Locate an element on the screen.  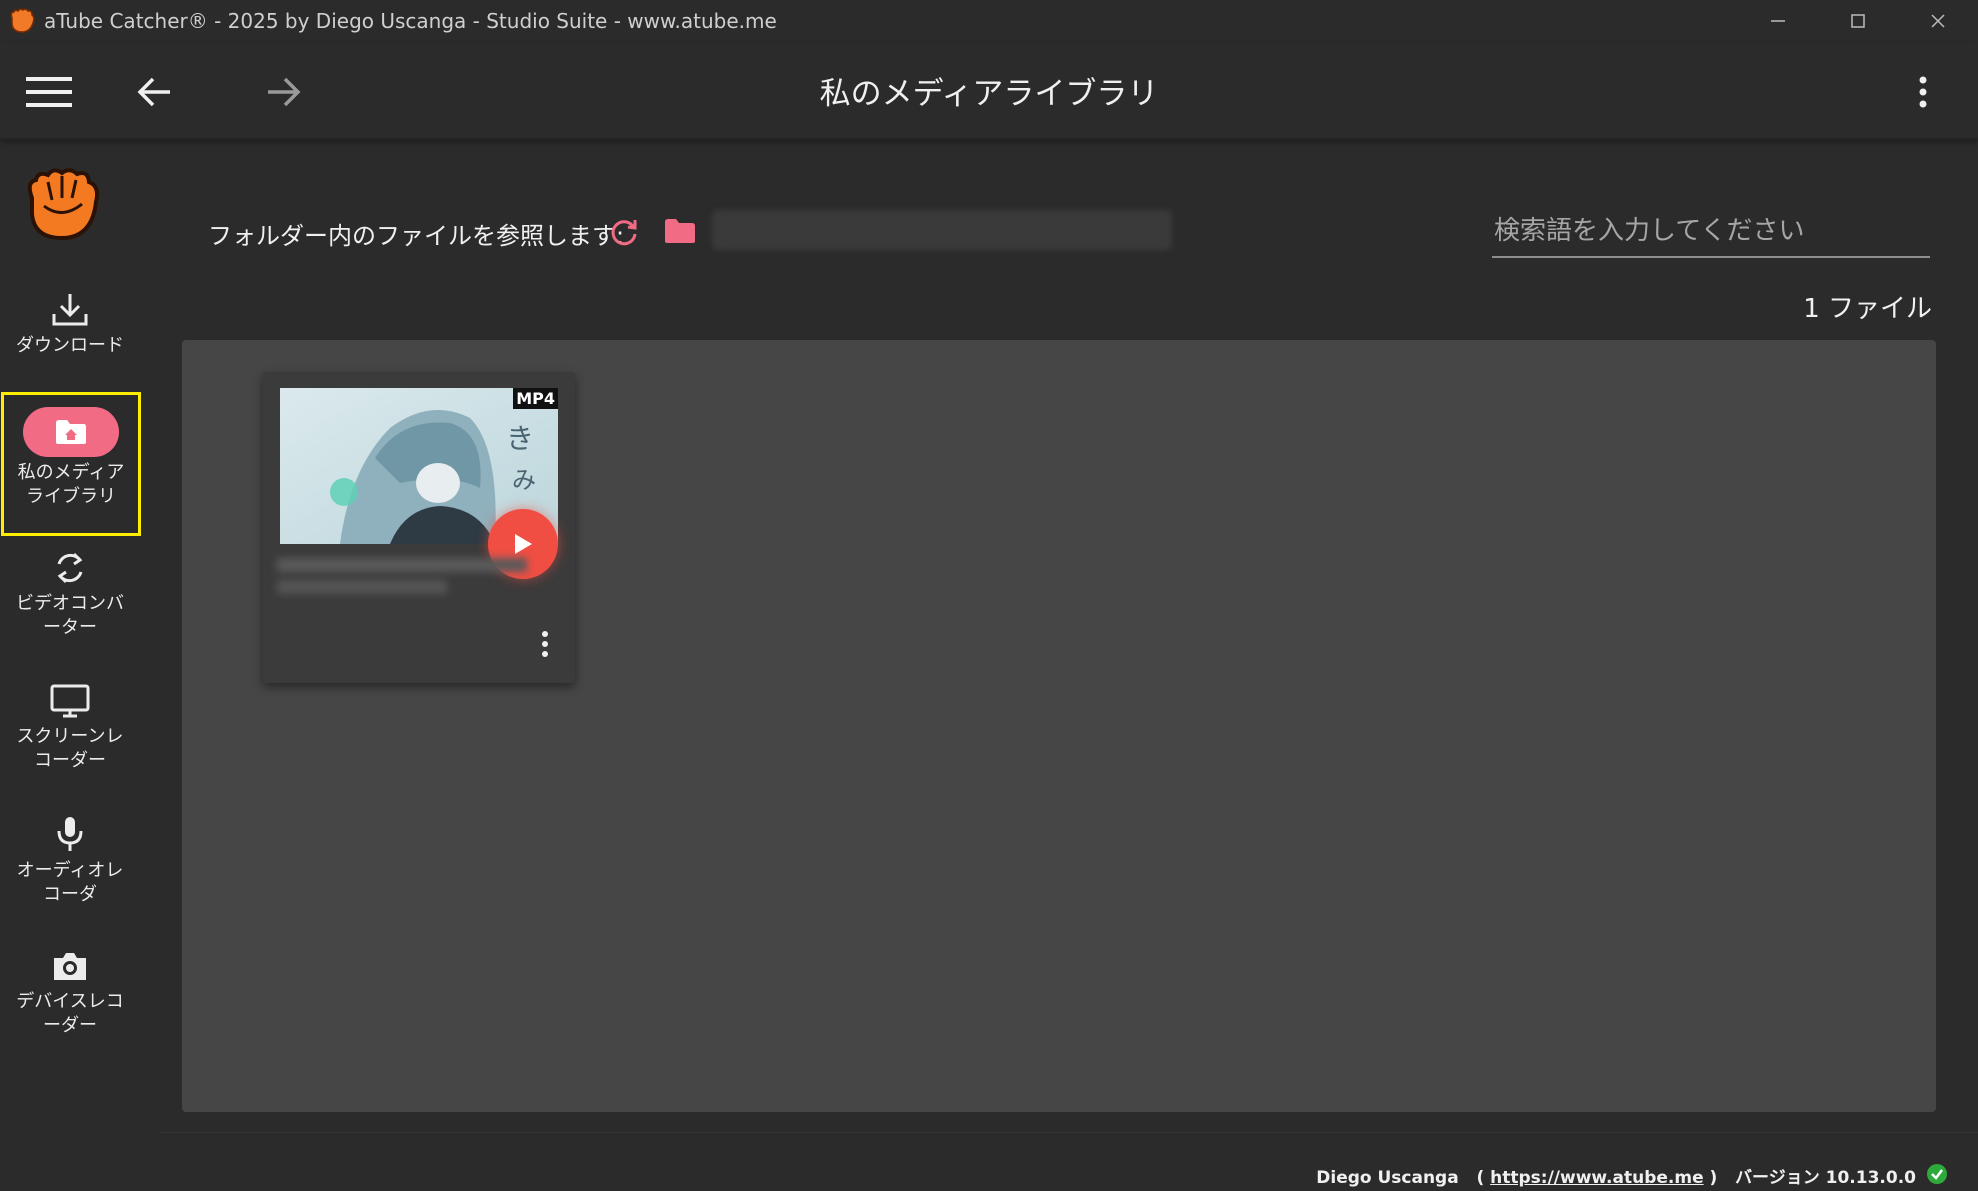
app-header: 私のメディアライブラリ is located at coordinates (989, 91).